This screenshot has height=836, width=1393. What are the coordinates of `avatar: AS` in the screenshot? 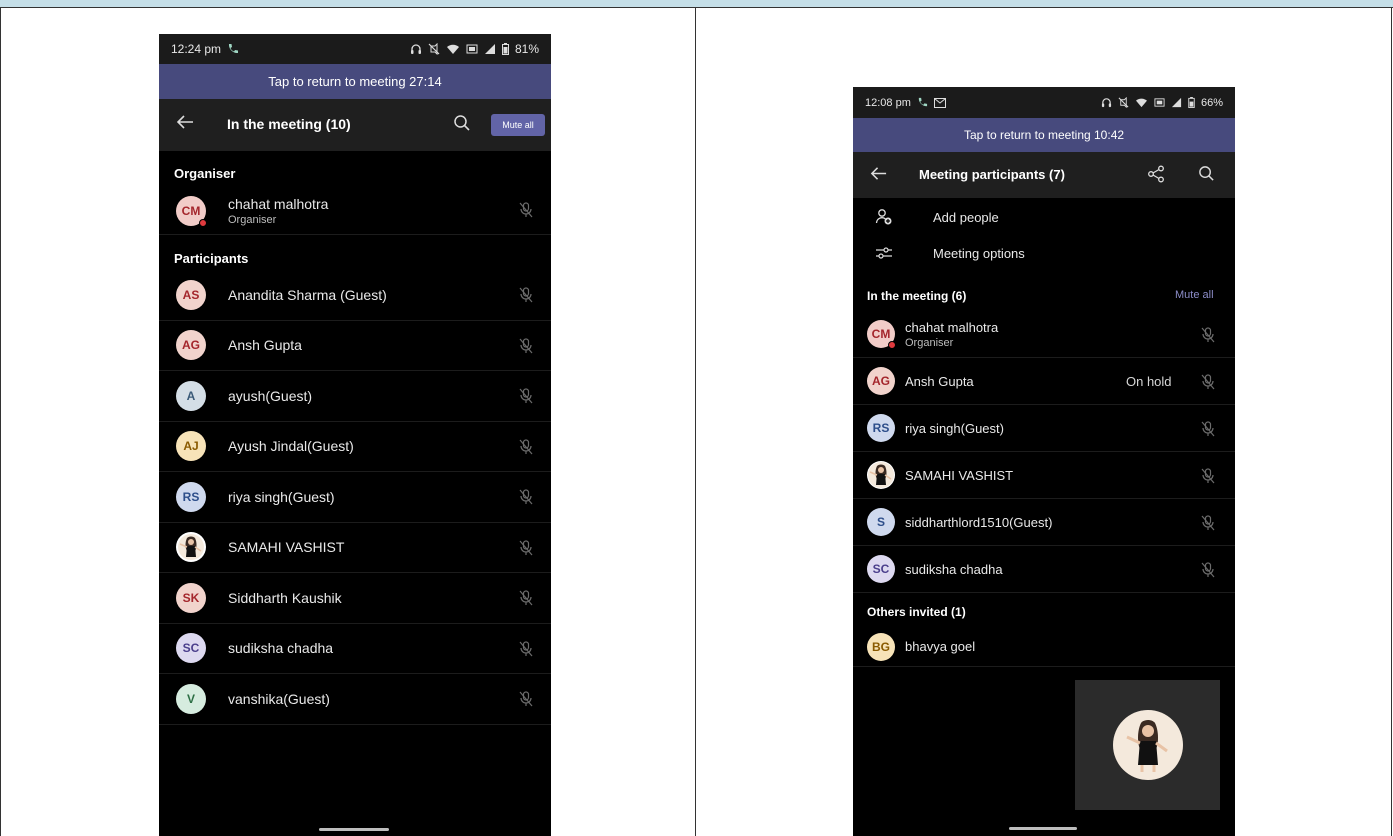 It's located at (191, 294).